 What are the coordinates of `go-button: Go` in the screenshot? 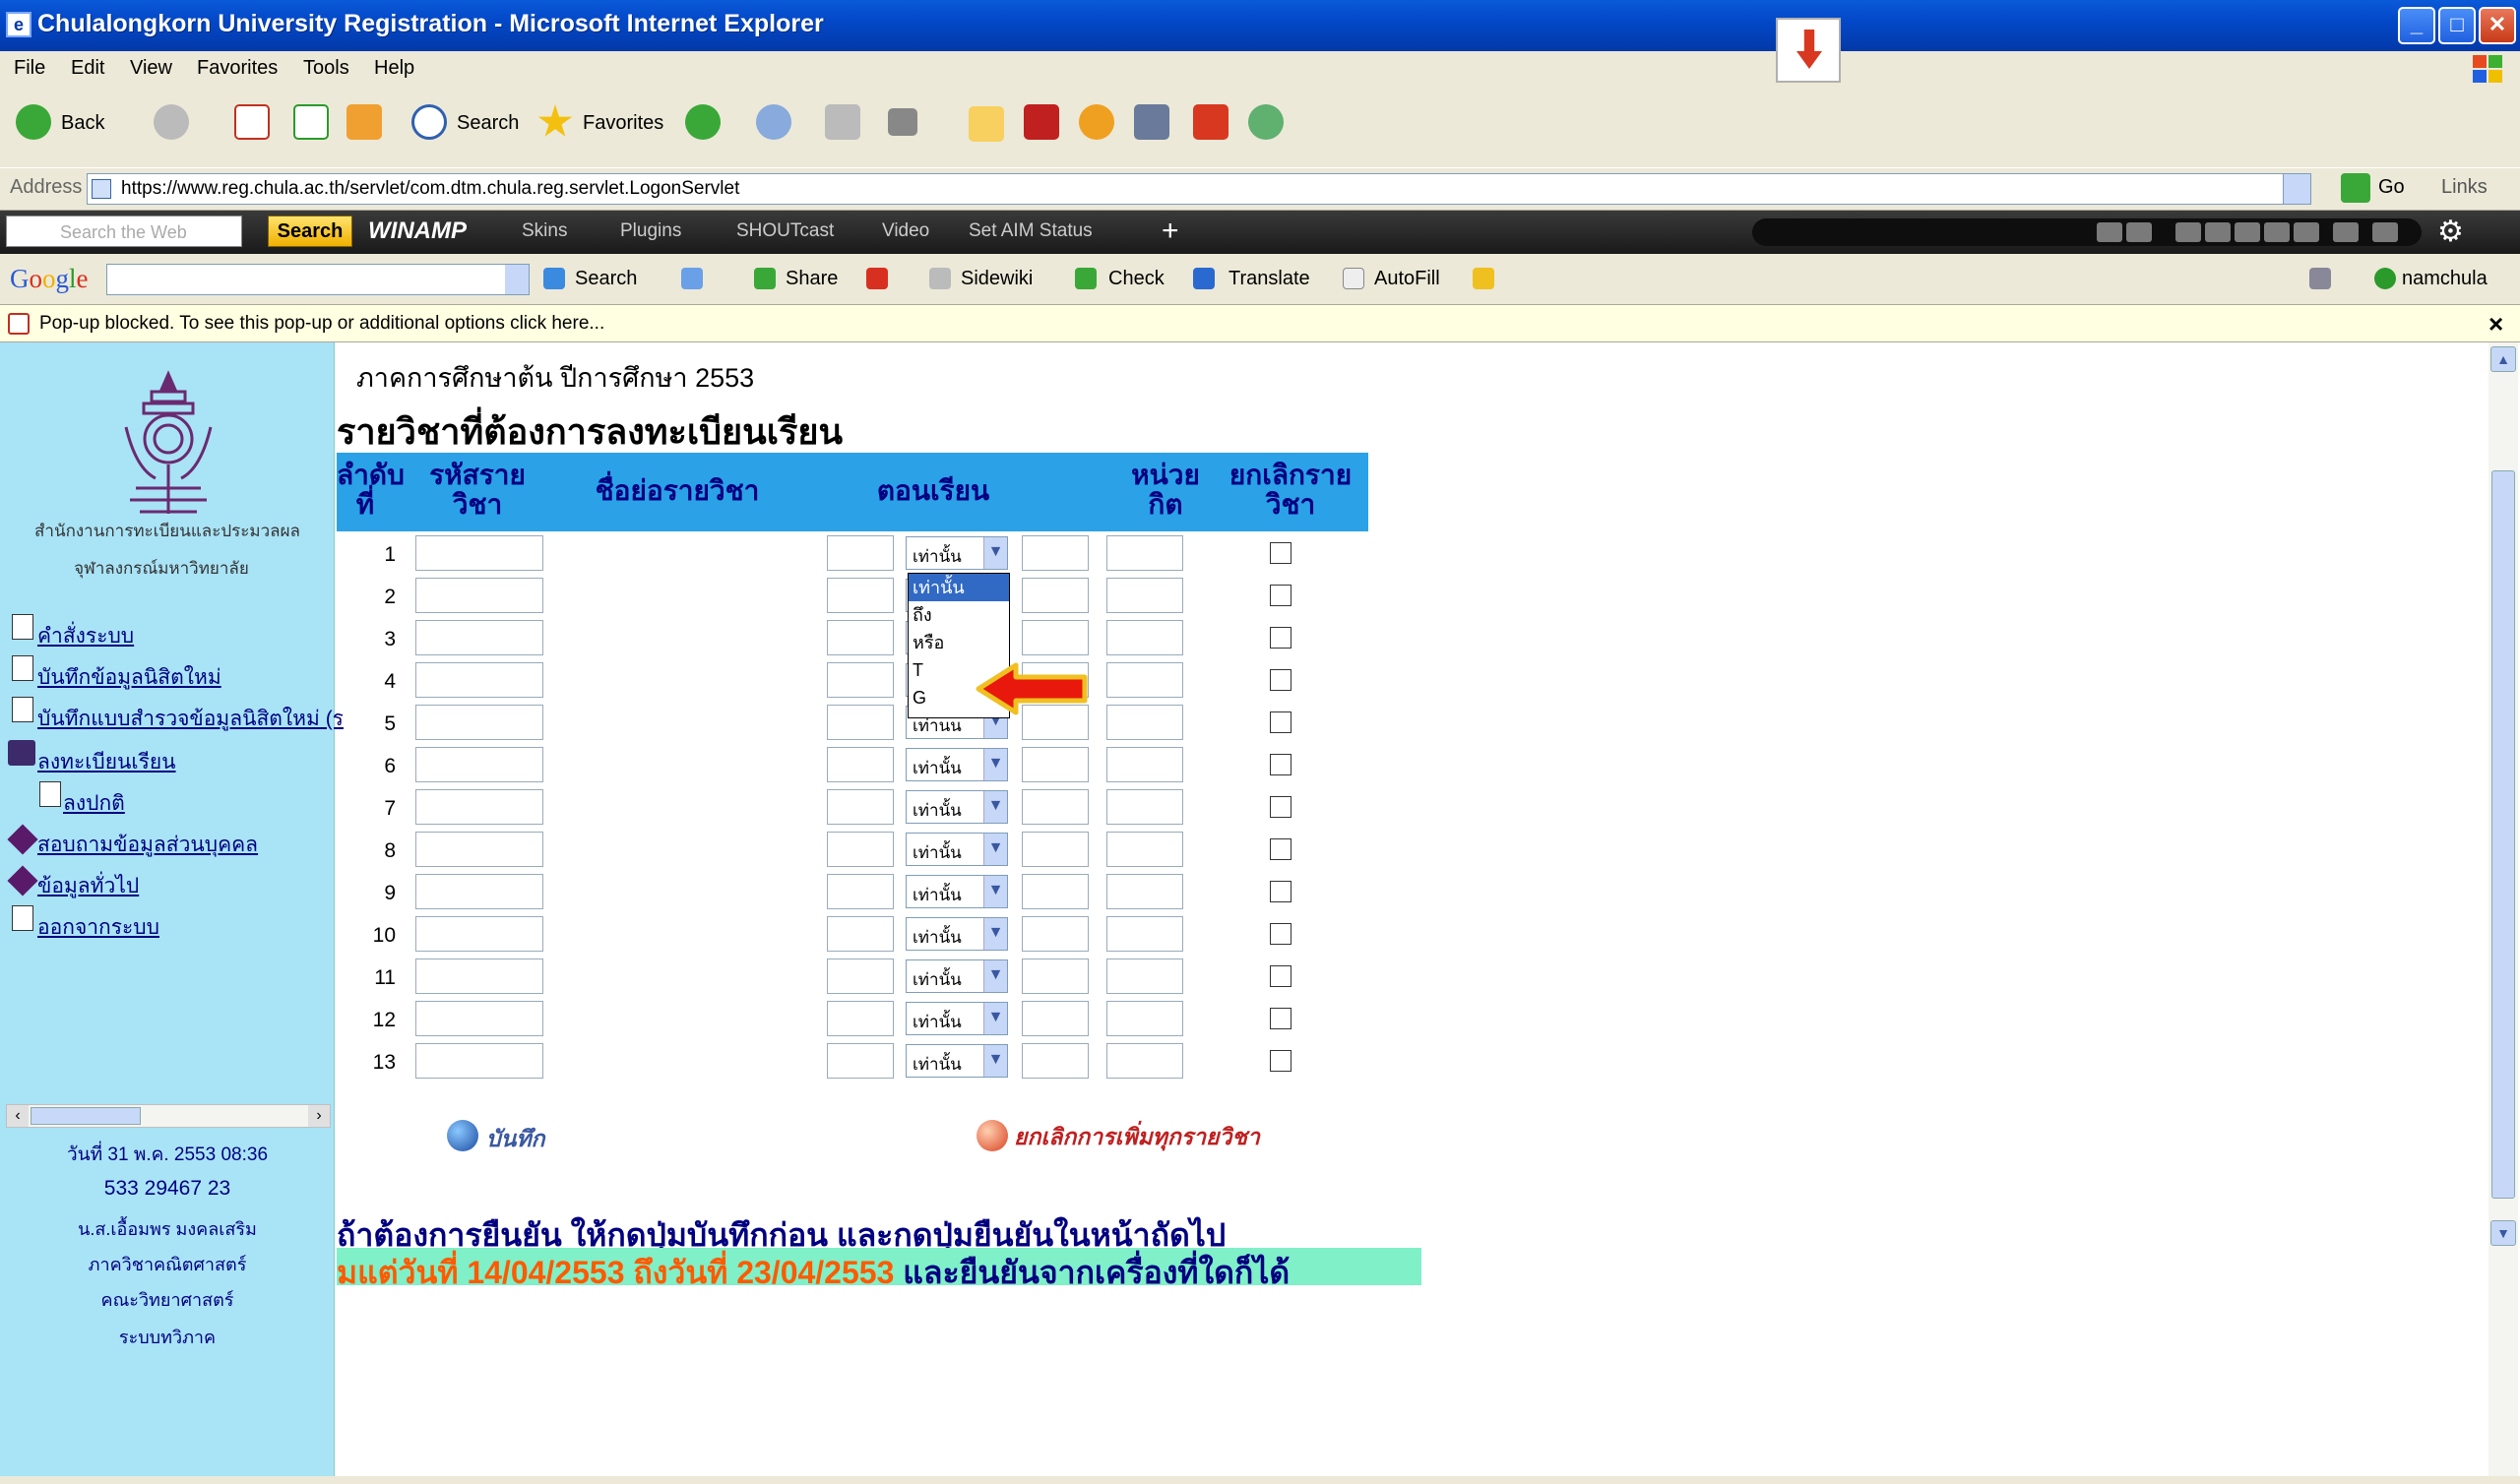 It's located at (2391, 188).